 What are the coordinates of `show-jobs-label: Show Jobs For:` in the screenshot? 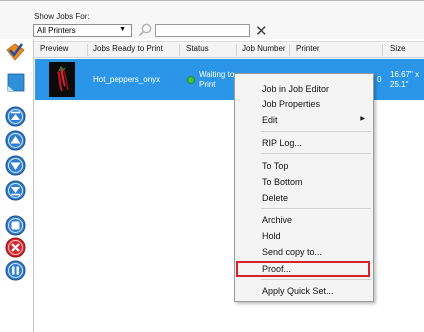 It's located at (62, 16).